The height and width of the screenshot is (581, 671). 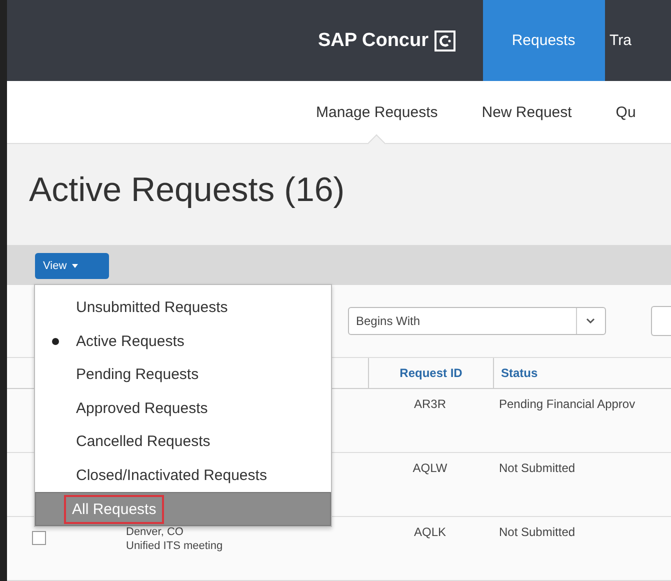 I want to click on table-cell-text: Pending Financial Approv, so click(x=567, y=405).